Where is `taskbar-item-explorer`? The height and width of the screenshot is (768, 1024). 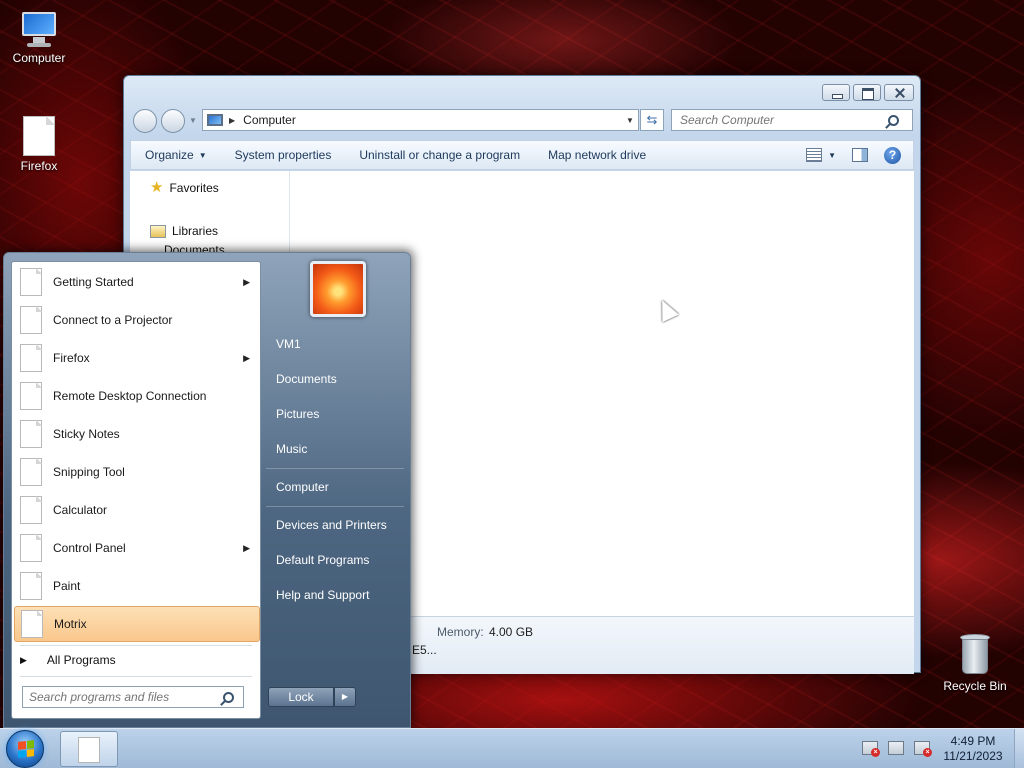
taskbar-item-explorer is located at coordinates (89, 749).